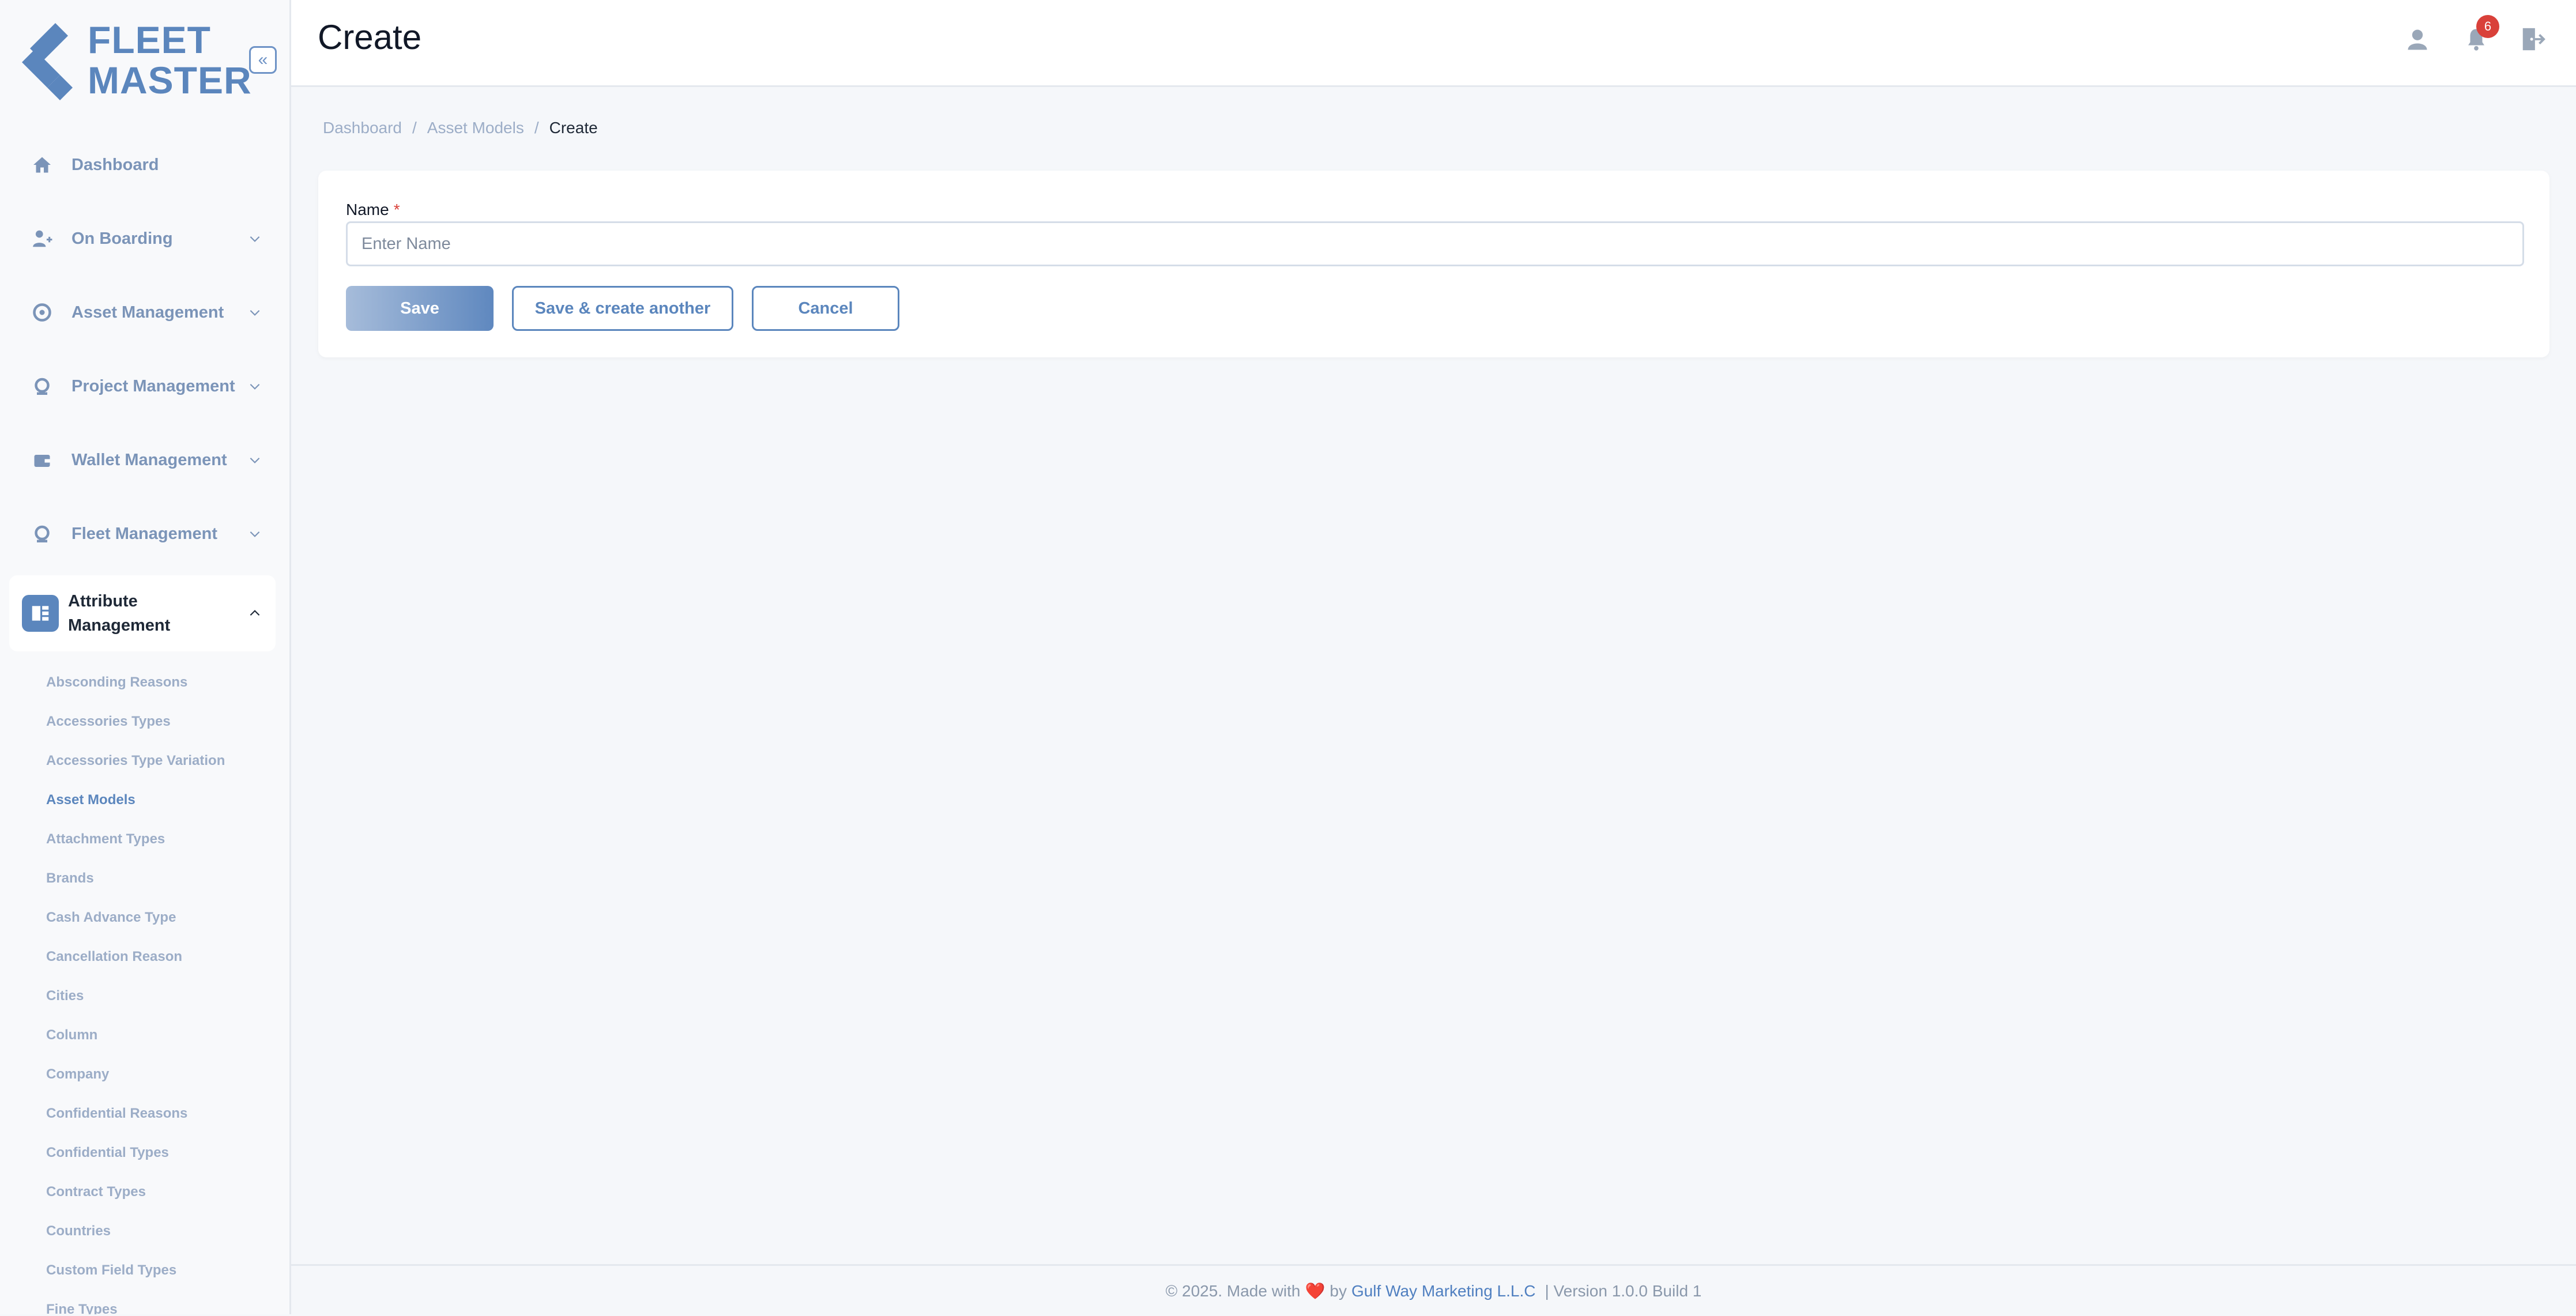 The image size is (2576, 1316). Describe the element at coordinates (42, 165) in the screenshot. I see `home-icon` at that location.